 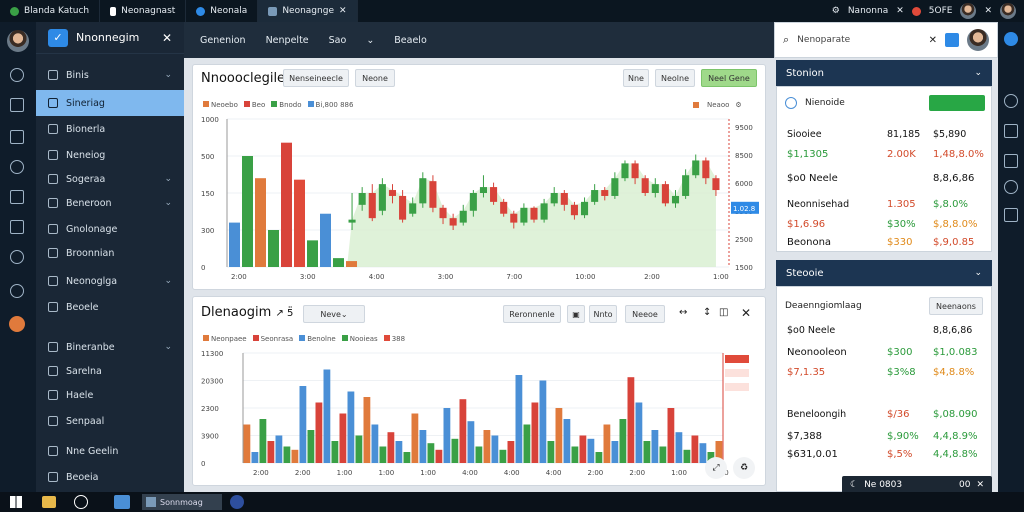 What do you see at coordinates (804, 134) in the screenshot?
I see `list-cell: Siooiee` at bounding box center [804, 134].